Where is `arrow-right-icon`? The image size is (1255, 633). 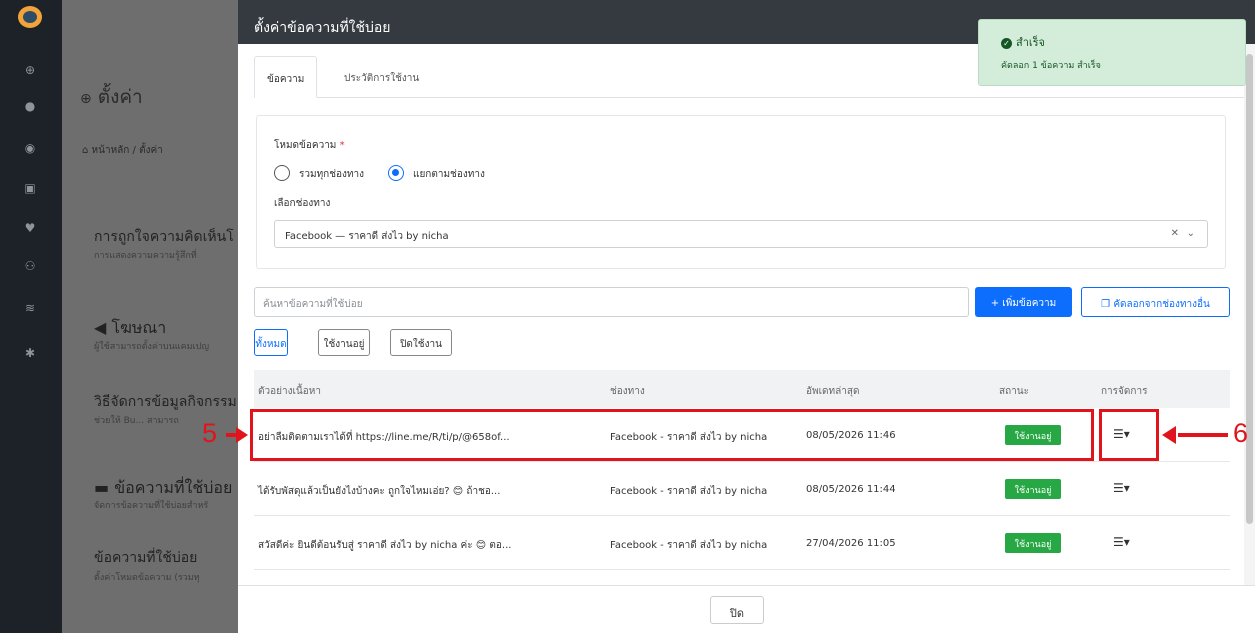 arrow-right-icon is located at coordinates (237, 435).